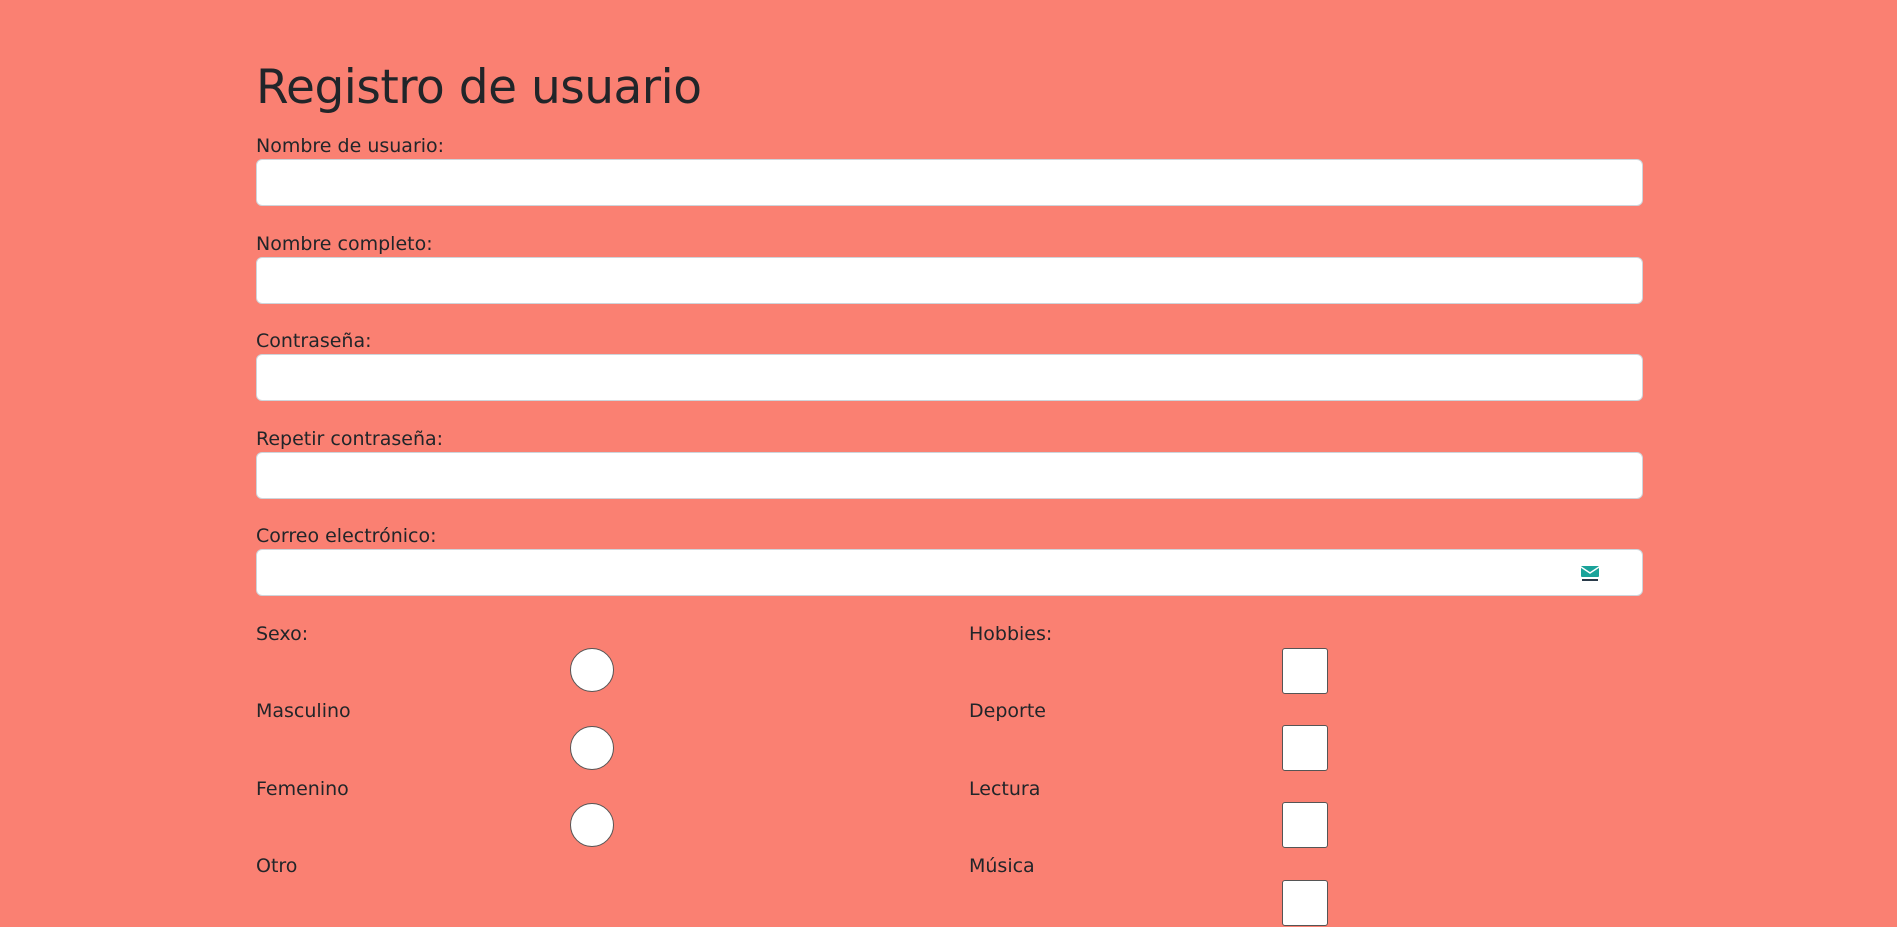 The height and width of the screenshot is (927, 1897). I want to click on email-label: Correo electrónico:, so click(346, 536).